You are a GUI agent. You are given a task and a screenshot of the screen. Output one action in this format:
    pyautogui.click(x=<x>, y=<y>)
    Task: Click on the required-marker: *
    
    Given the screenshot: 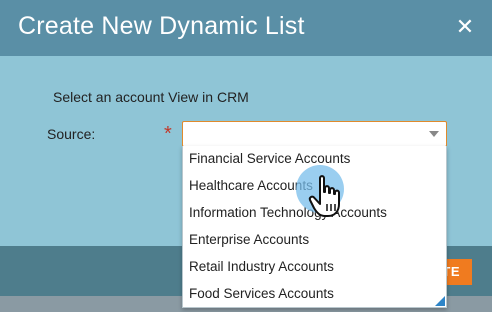 What is the action you would take?
    pyautogui.click(x=168, y=134)
    